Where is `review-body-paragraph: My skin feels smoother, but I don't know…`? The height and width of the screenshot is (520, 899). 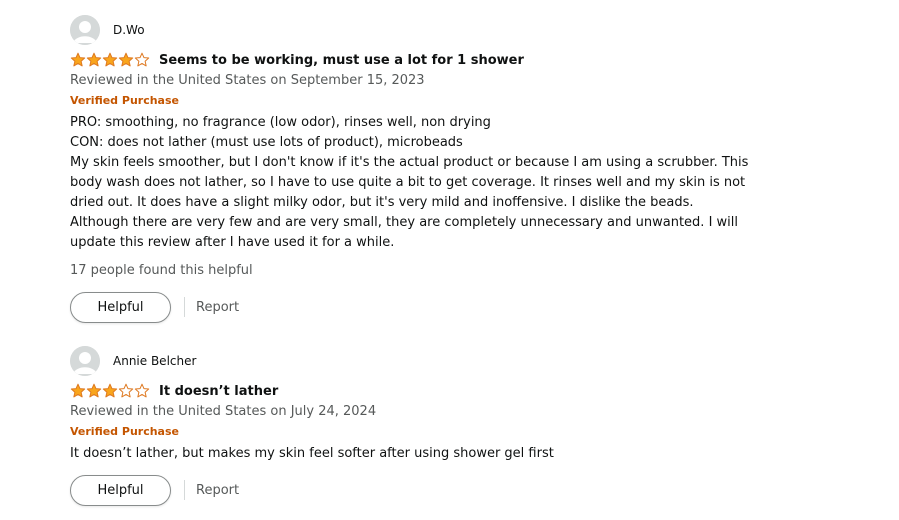 review-body-paragraph: My skin feels smoother, but I don't know… is located at coordinates (409, 202).